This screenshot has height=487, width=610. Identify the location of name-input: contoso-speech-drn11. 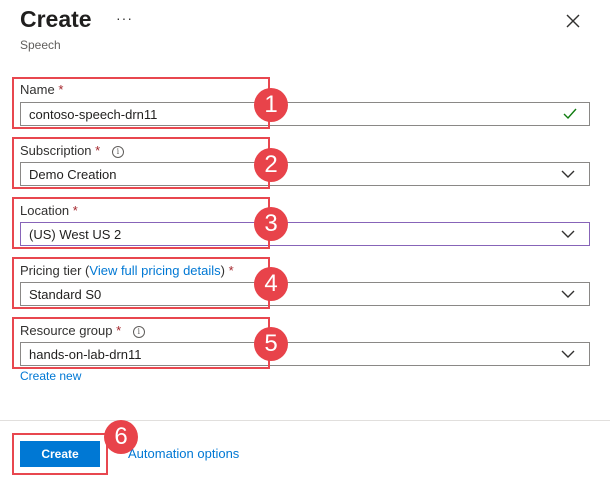
(305, 114).